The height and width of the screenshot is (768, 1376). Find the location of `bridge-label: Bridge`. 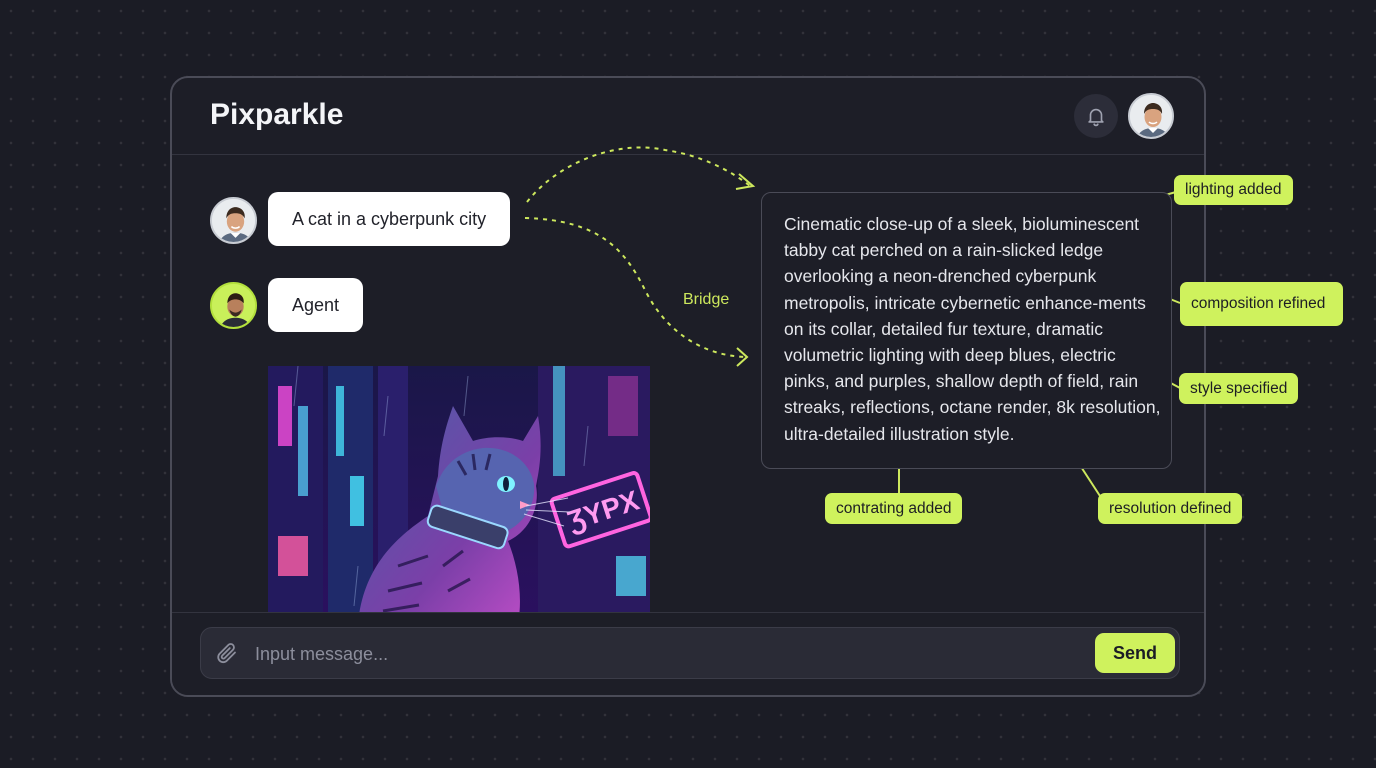

bridge-label: Bridge is located at coordinates (706, 299).